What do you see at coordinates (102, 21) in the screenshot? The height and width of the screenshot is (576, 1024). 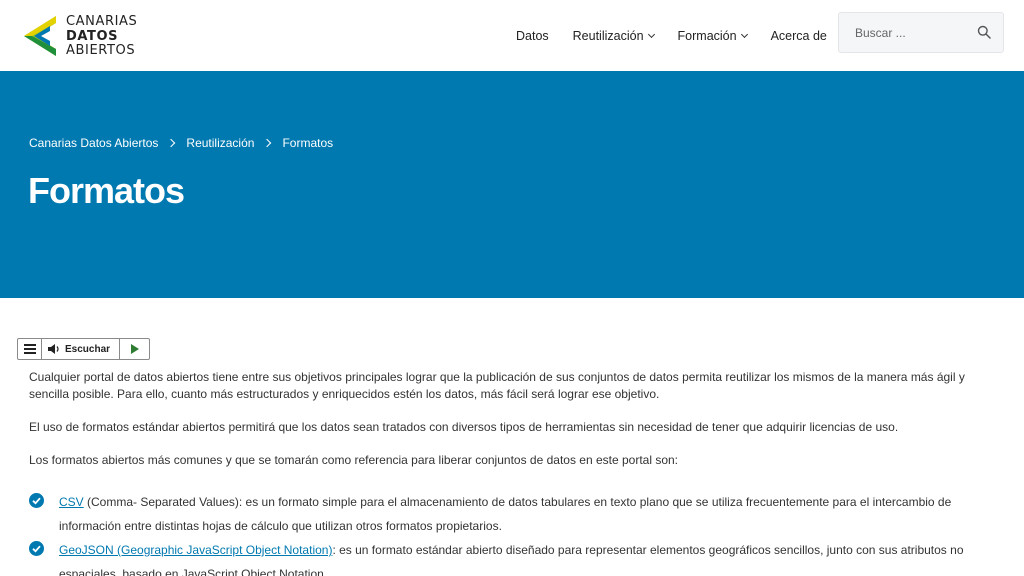 I see `logo-line-1: CANARIAS` at bounding box center [102, 21].